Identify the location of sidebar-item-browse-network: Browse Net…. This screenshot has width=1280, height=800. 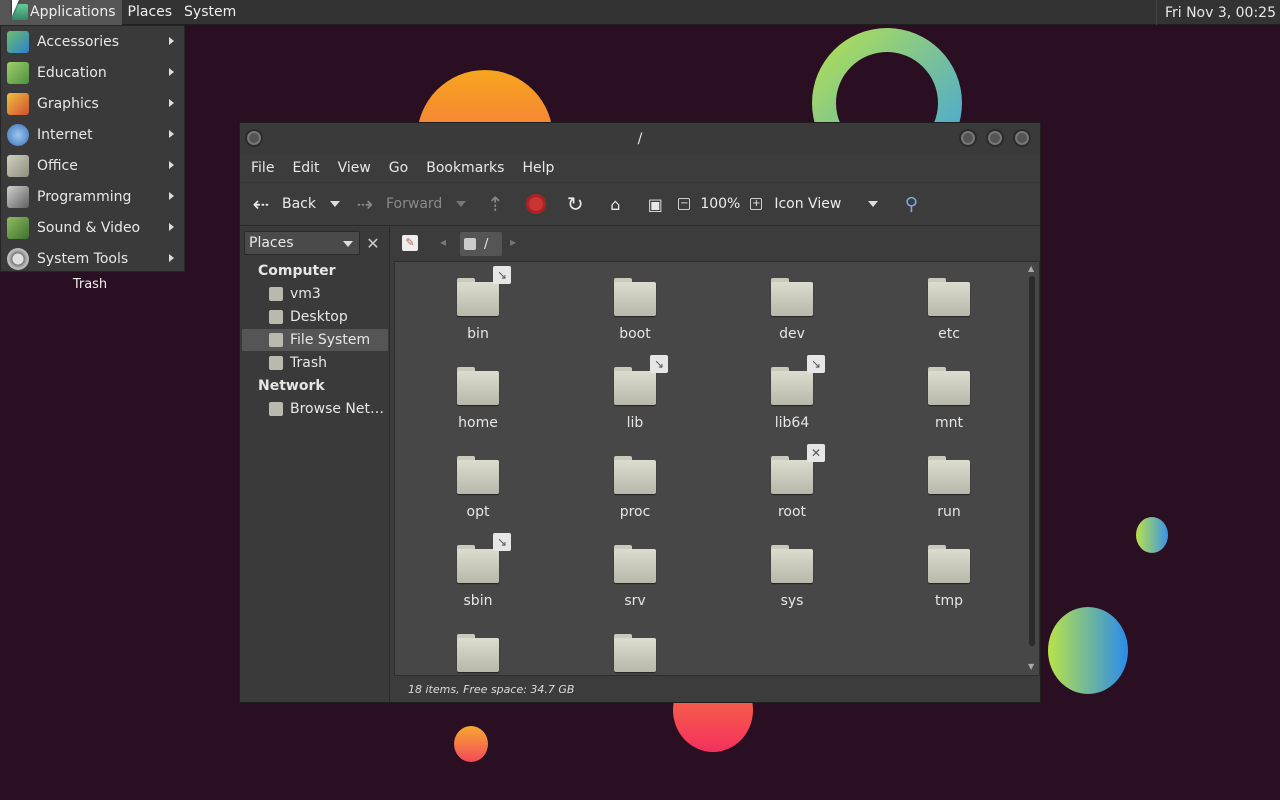
(315, 409).